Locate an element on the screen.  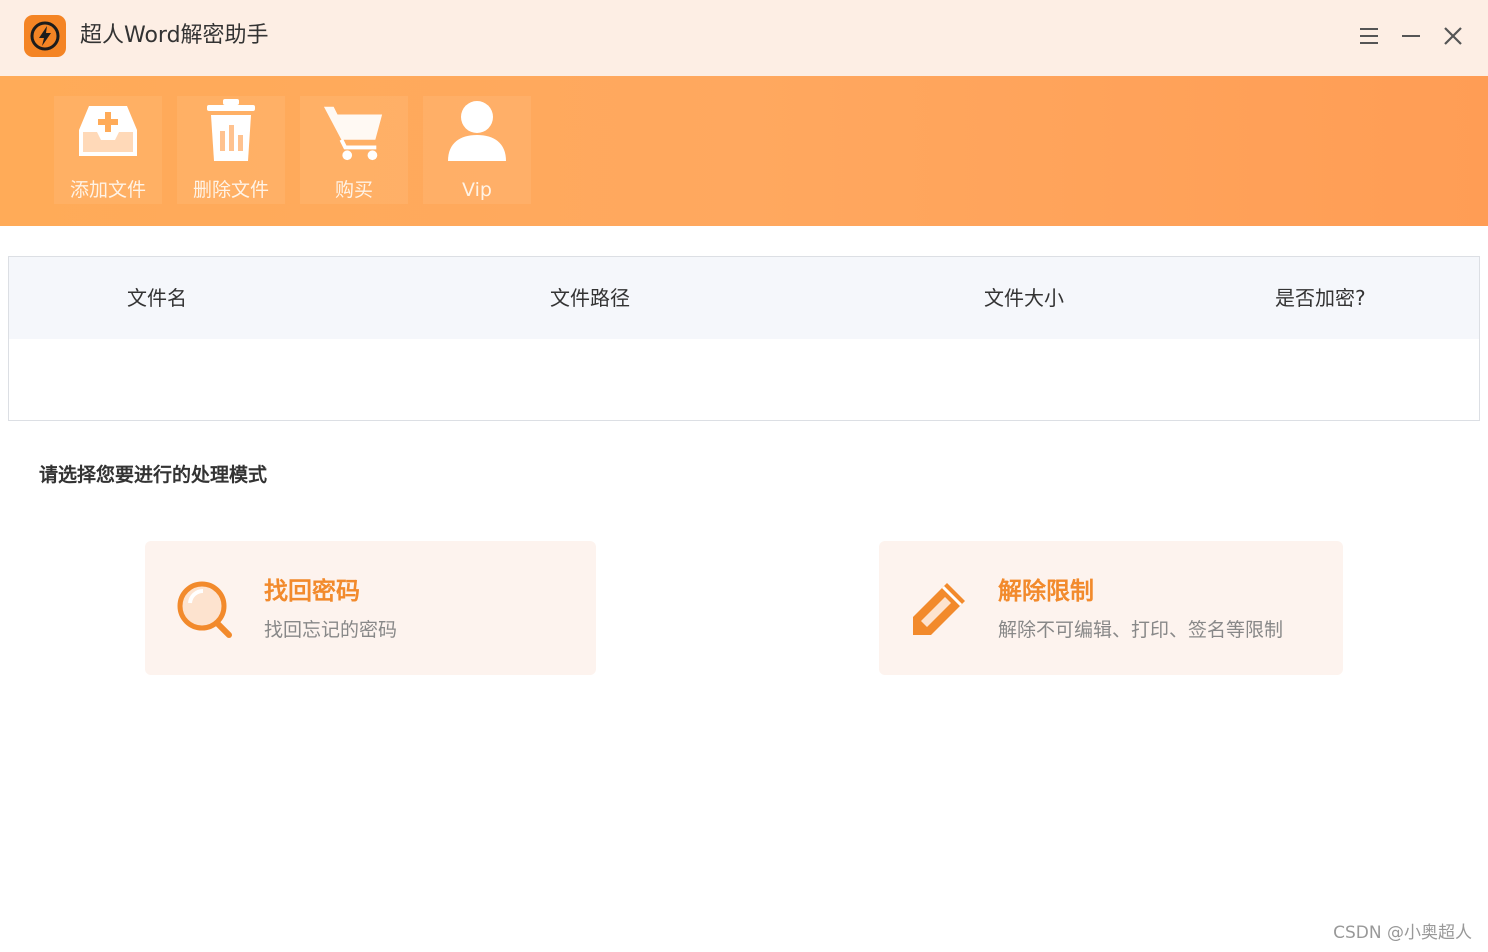
inbox-add-icon is located at coordinates (108, 131).